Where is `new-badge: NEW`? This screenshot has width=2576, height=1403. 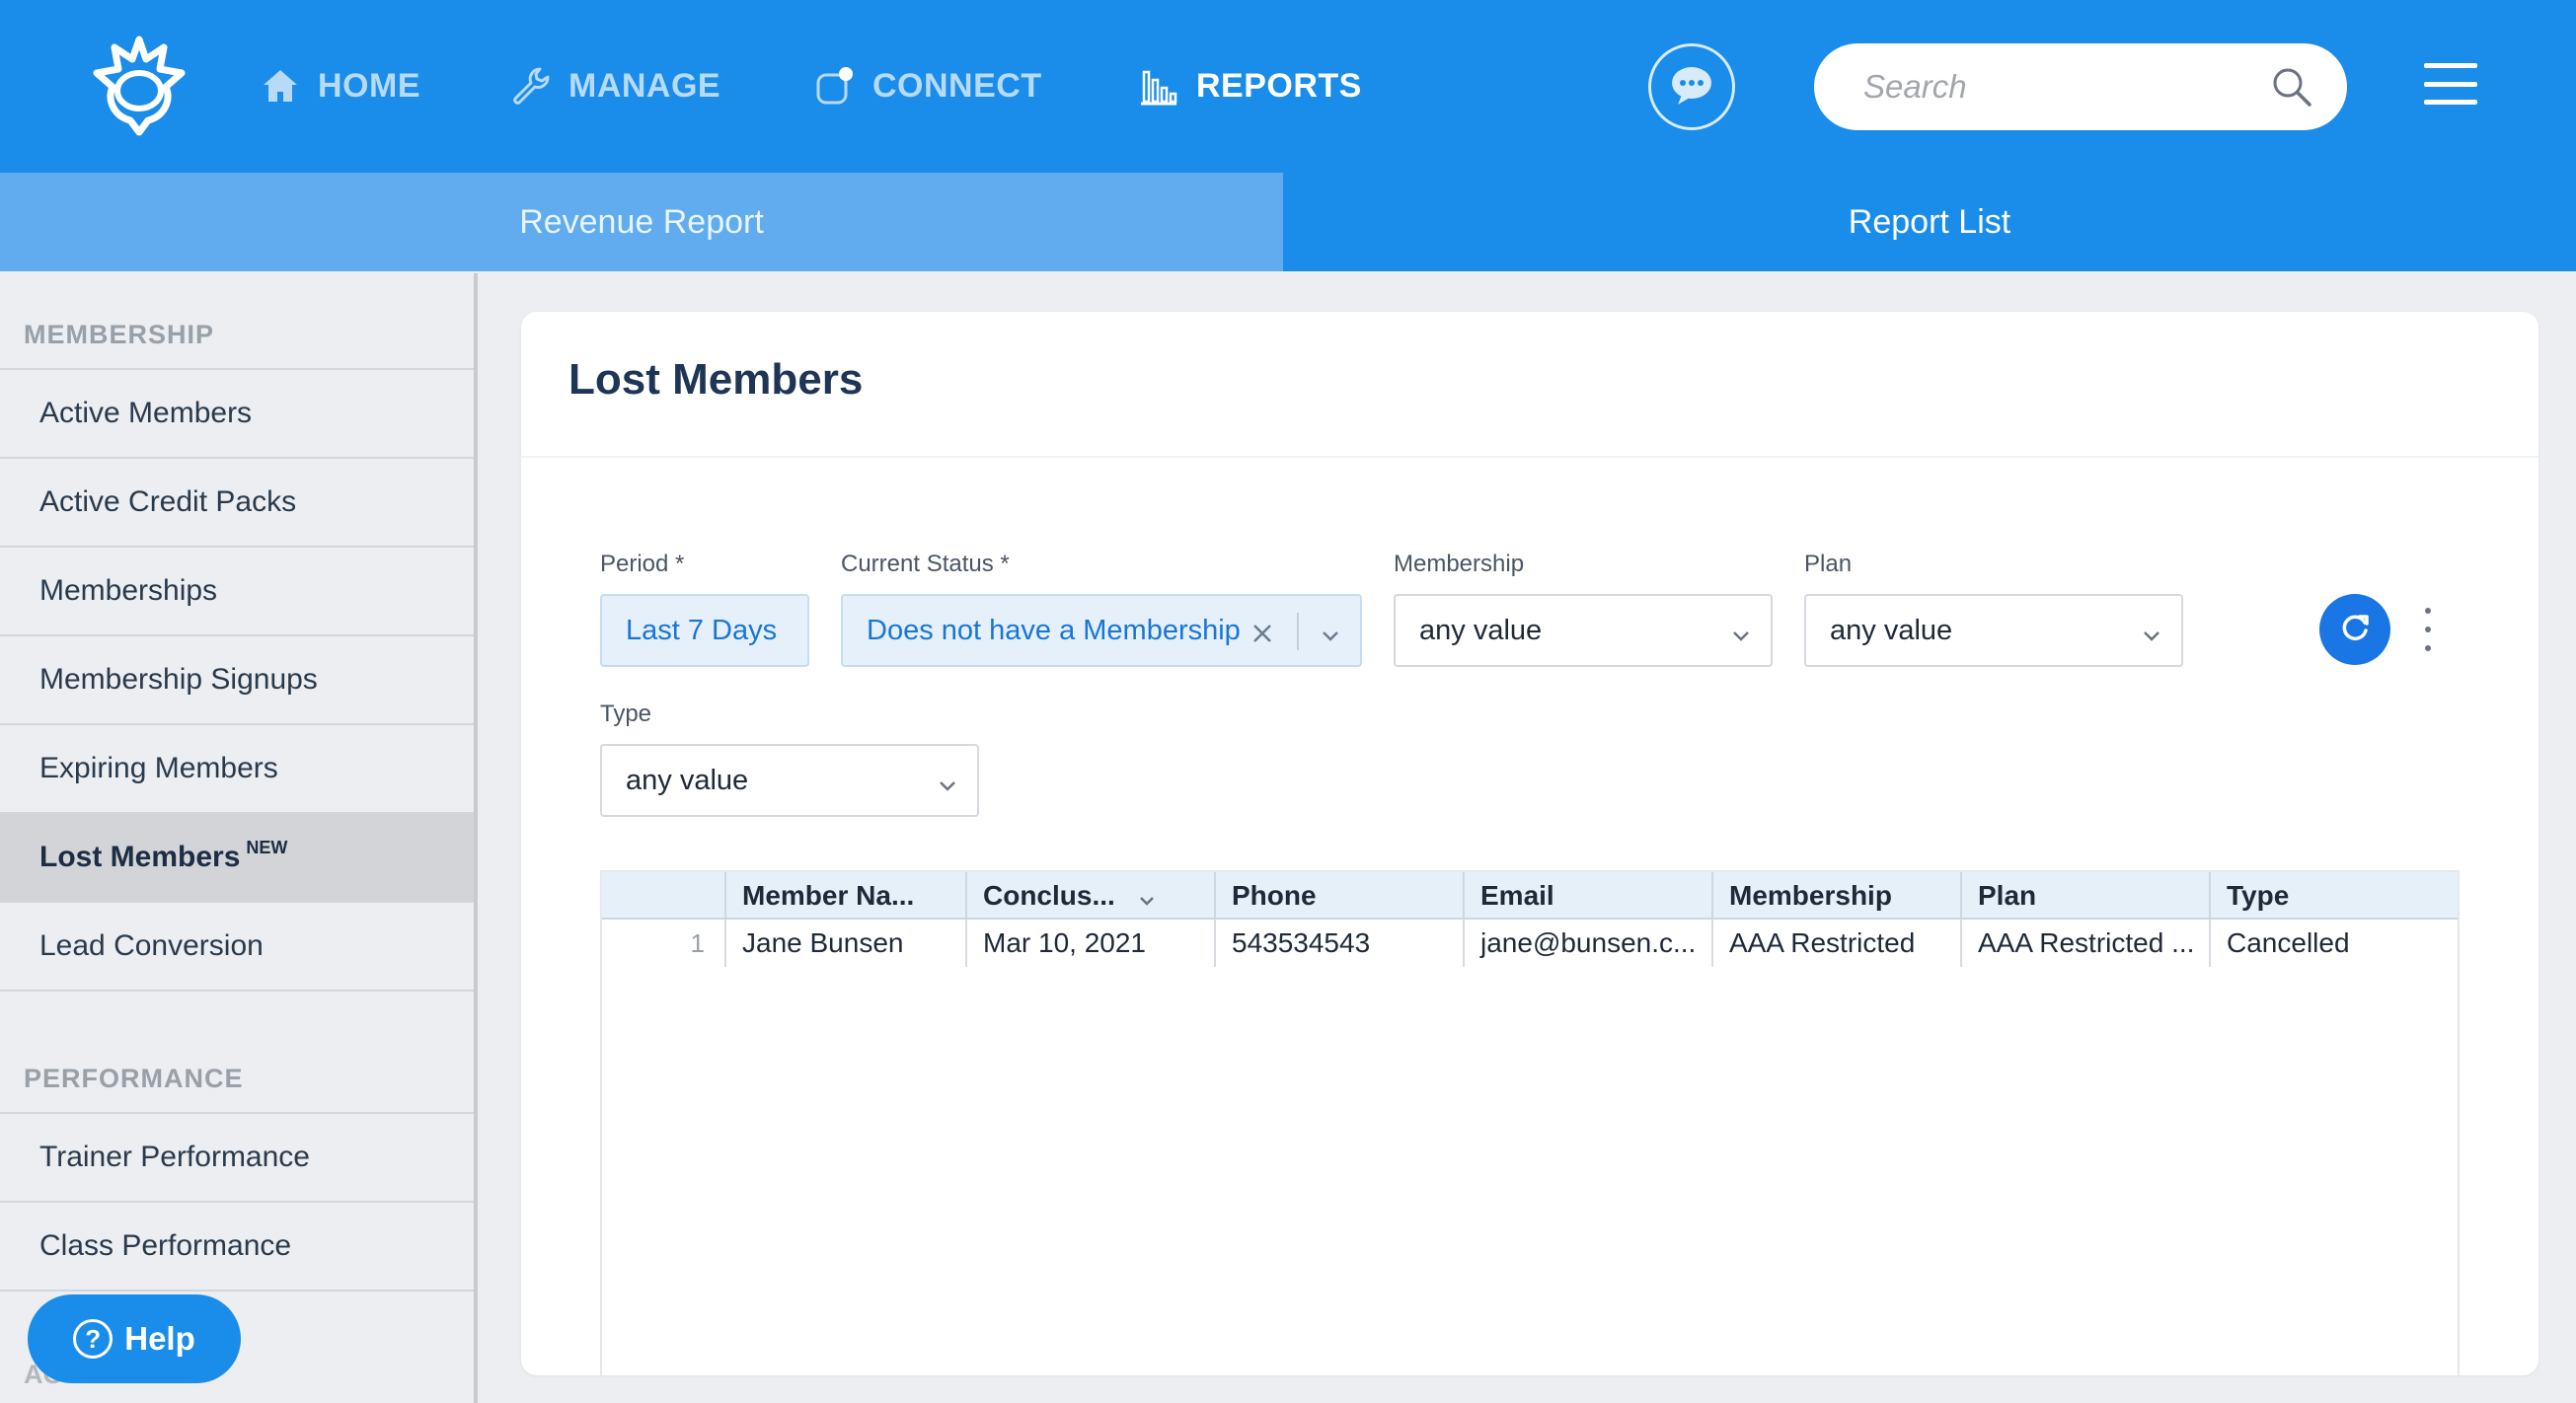 new-badge: NEW is located at coordinates (267, 847).